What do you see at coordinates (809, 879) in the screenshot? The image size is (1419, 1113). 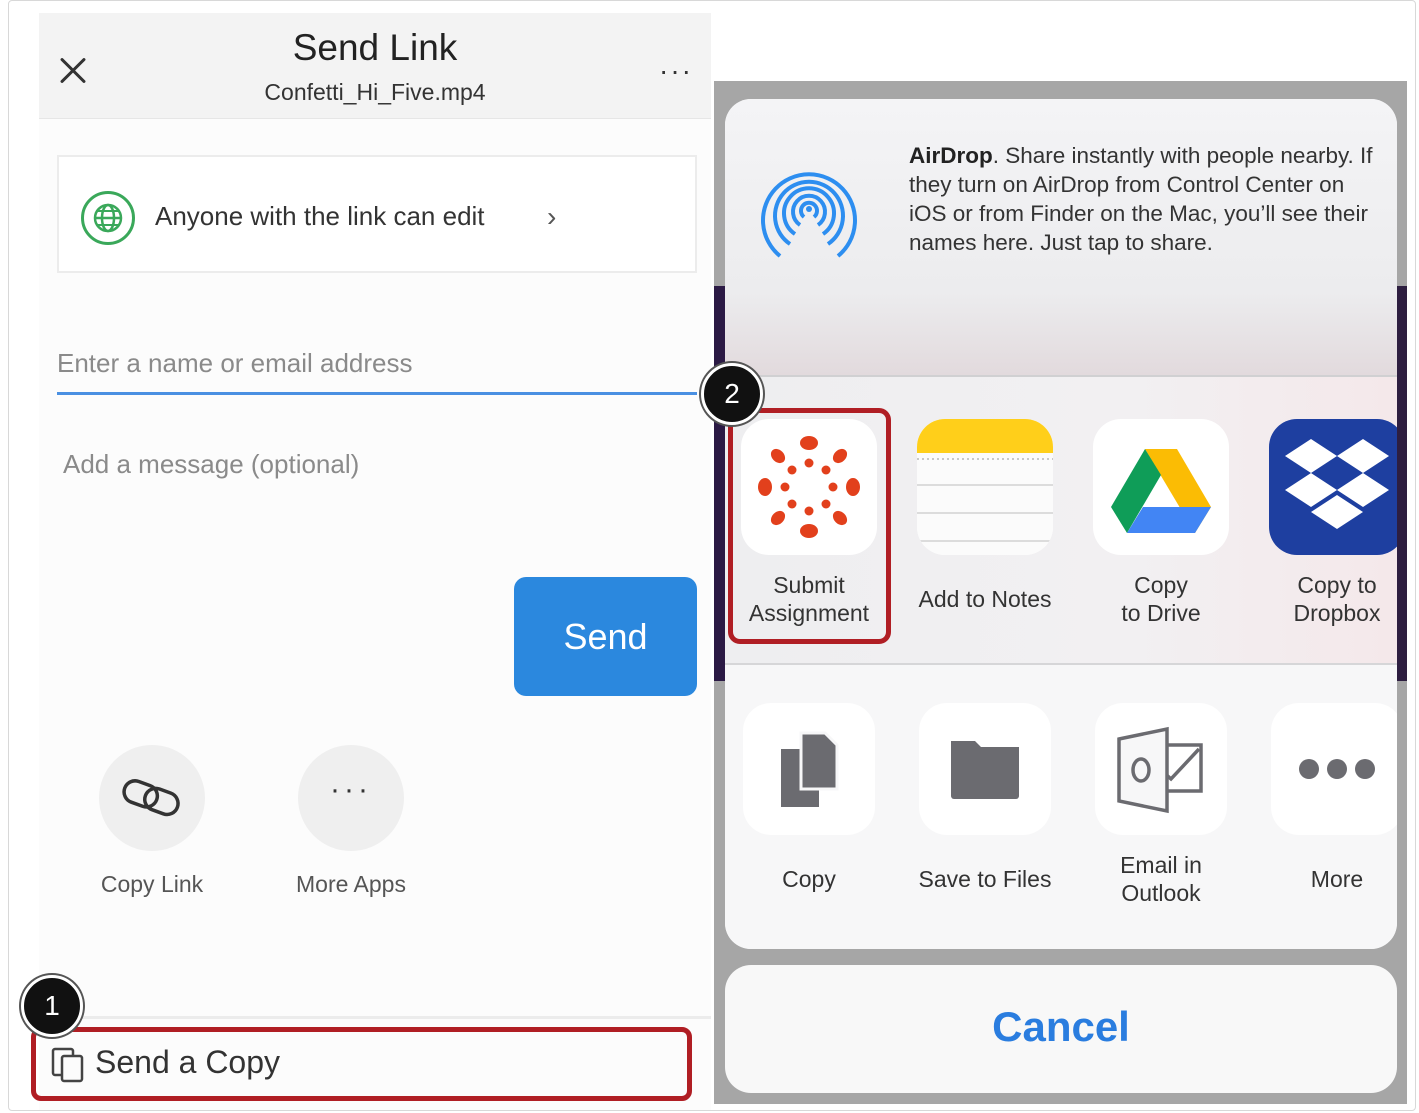 I see `action-label: Copy` at bounding box center [809, 879].